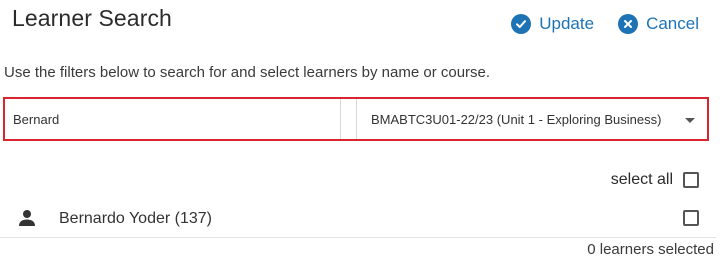 The width and height of the screenshot is (723, 264). What do you see at coordinates (650, 249) in the screenshot?
I see `selected-count: 0 learners selected` at bounding box center [650, 249].